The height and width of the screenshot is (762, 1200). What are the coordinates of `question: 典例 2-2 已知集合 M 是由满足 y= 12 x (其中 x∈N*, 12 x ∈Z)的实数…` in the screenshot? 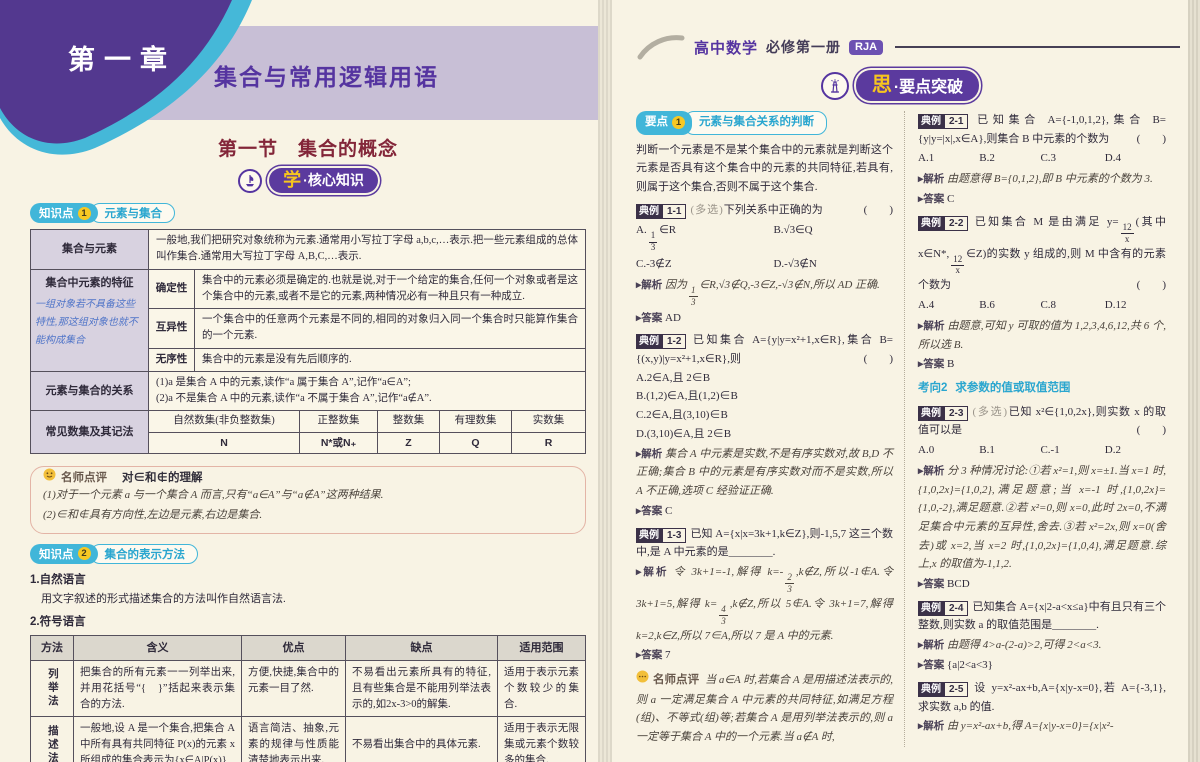 It's located at (1042, 254).